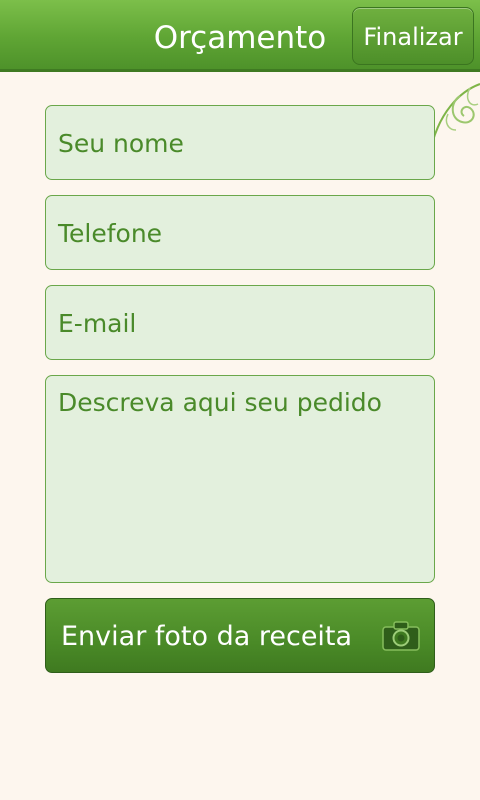 The height and width of the screenshot is (800, 480). I want to click on send-recipe-photo-button: Enviar foto da receita, so click(240, 635).